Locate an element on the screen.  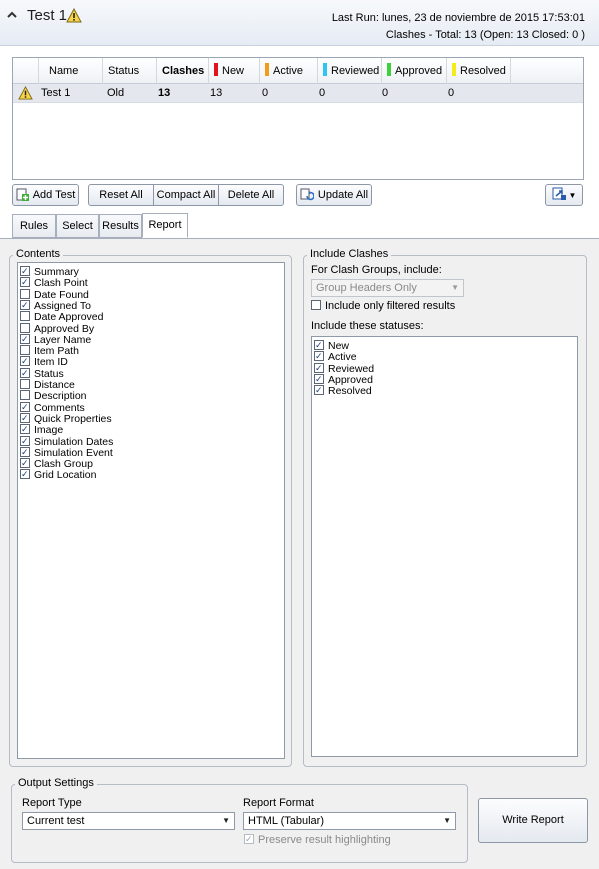
report-format-select: HTML (Tabular) ▼ is located at coordinates (349, 821).